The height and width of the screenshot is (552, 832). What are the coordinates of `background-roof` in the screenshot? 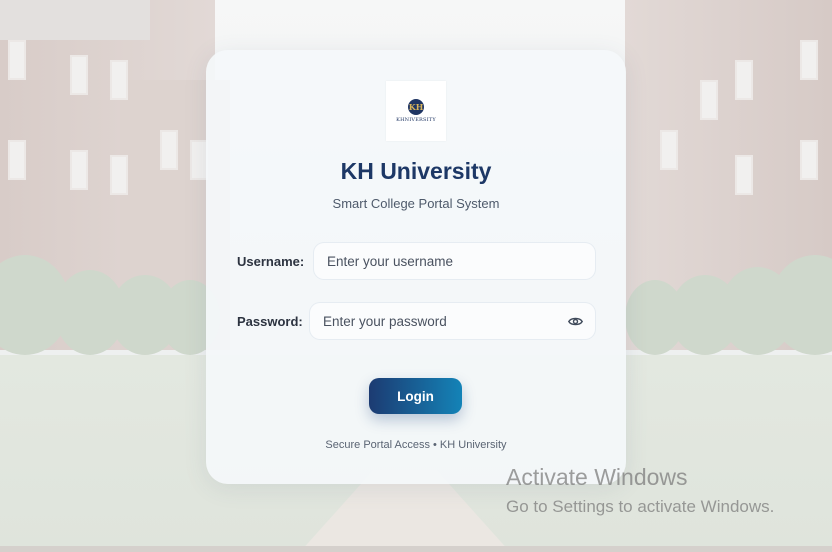 It's located at (75, 20).